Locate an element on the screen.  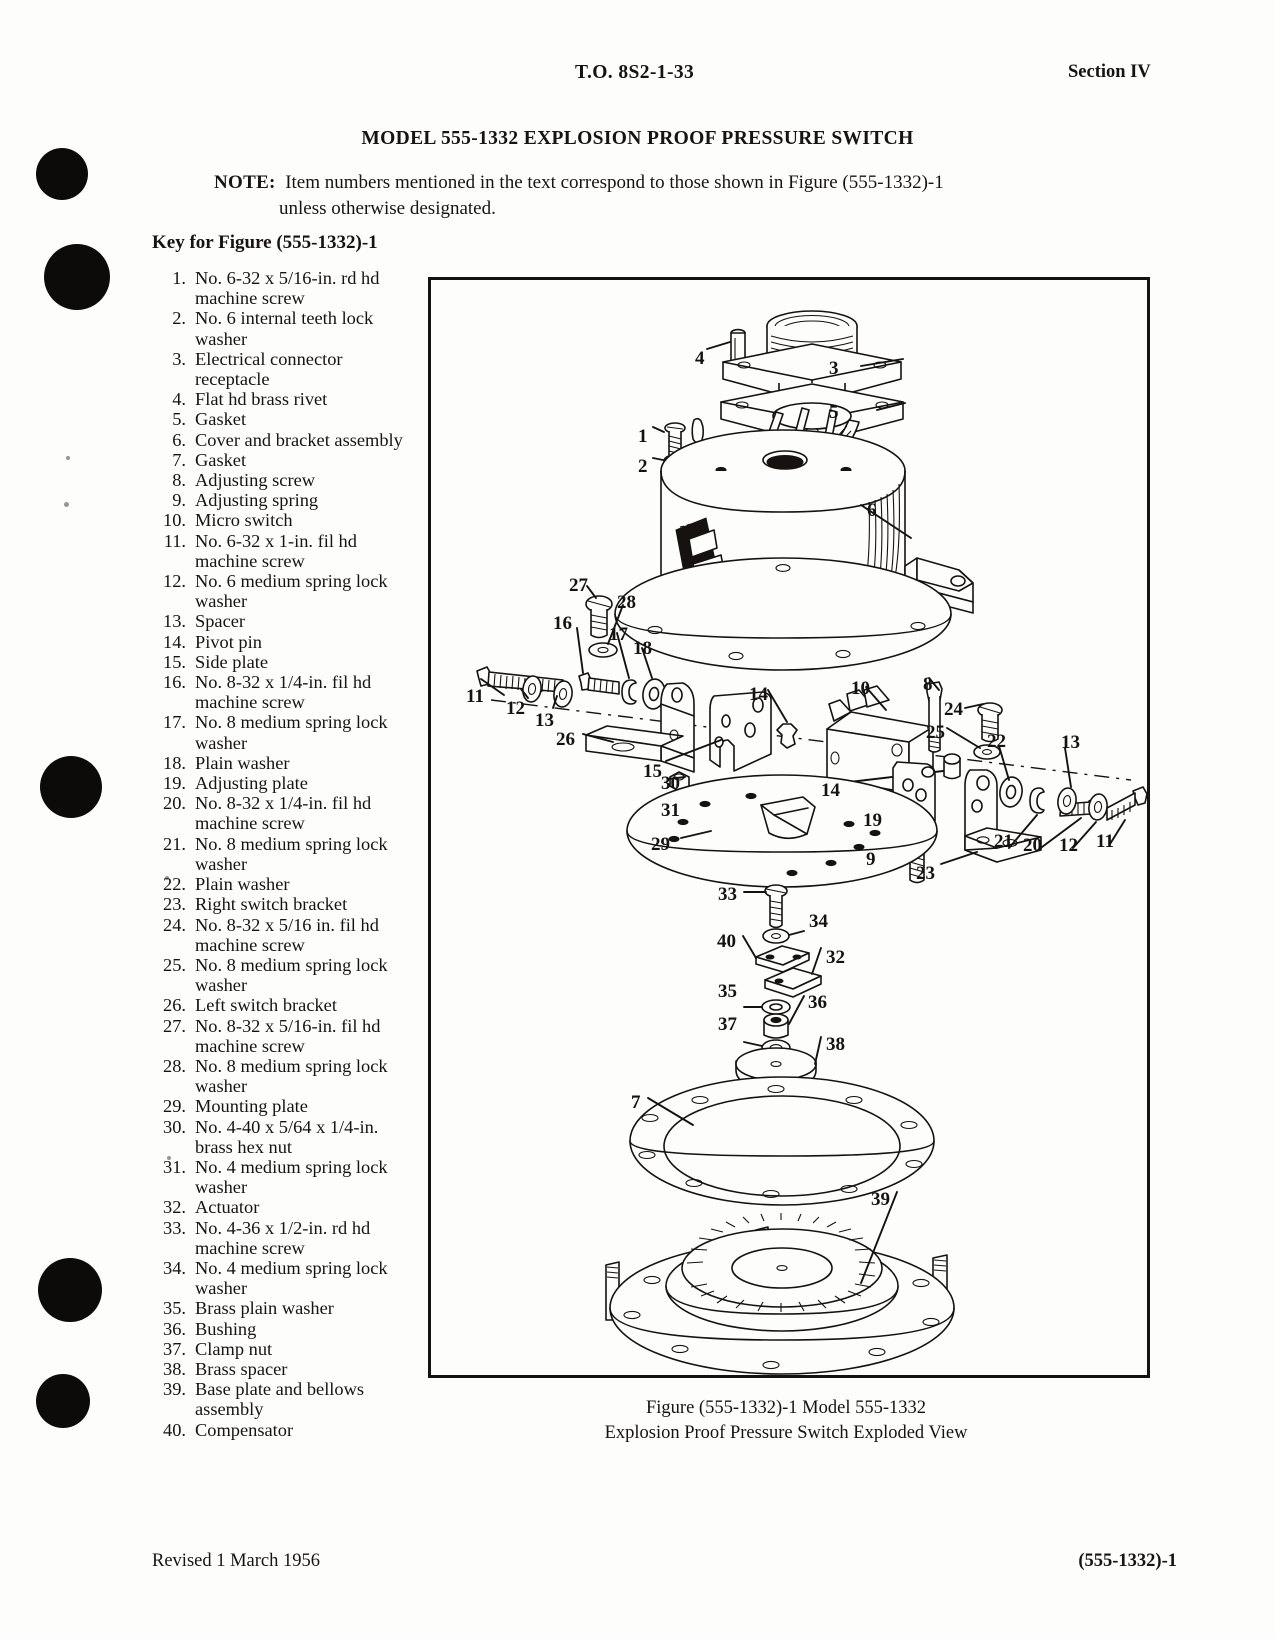
key-item-number: 28. is located at coordinates (174, 1065).